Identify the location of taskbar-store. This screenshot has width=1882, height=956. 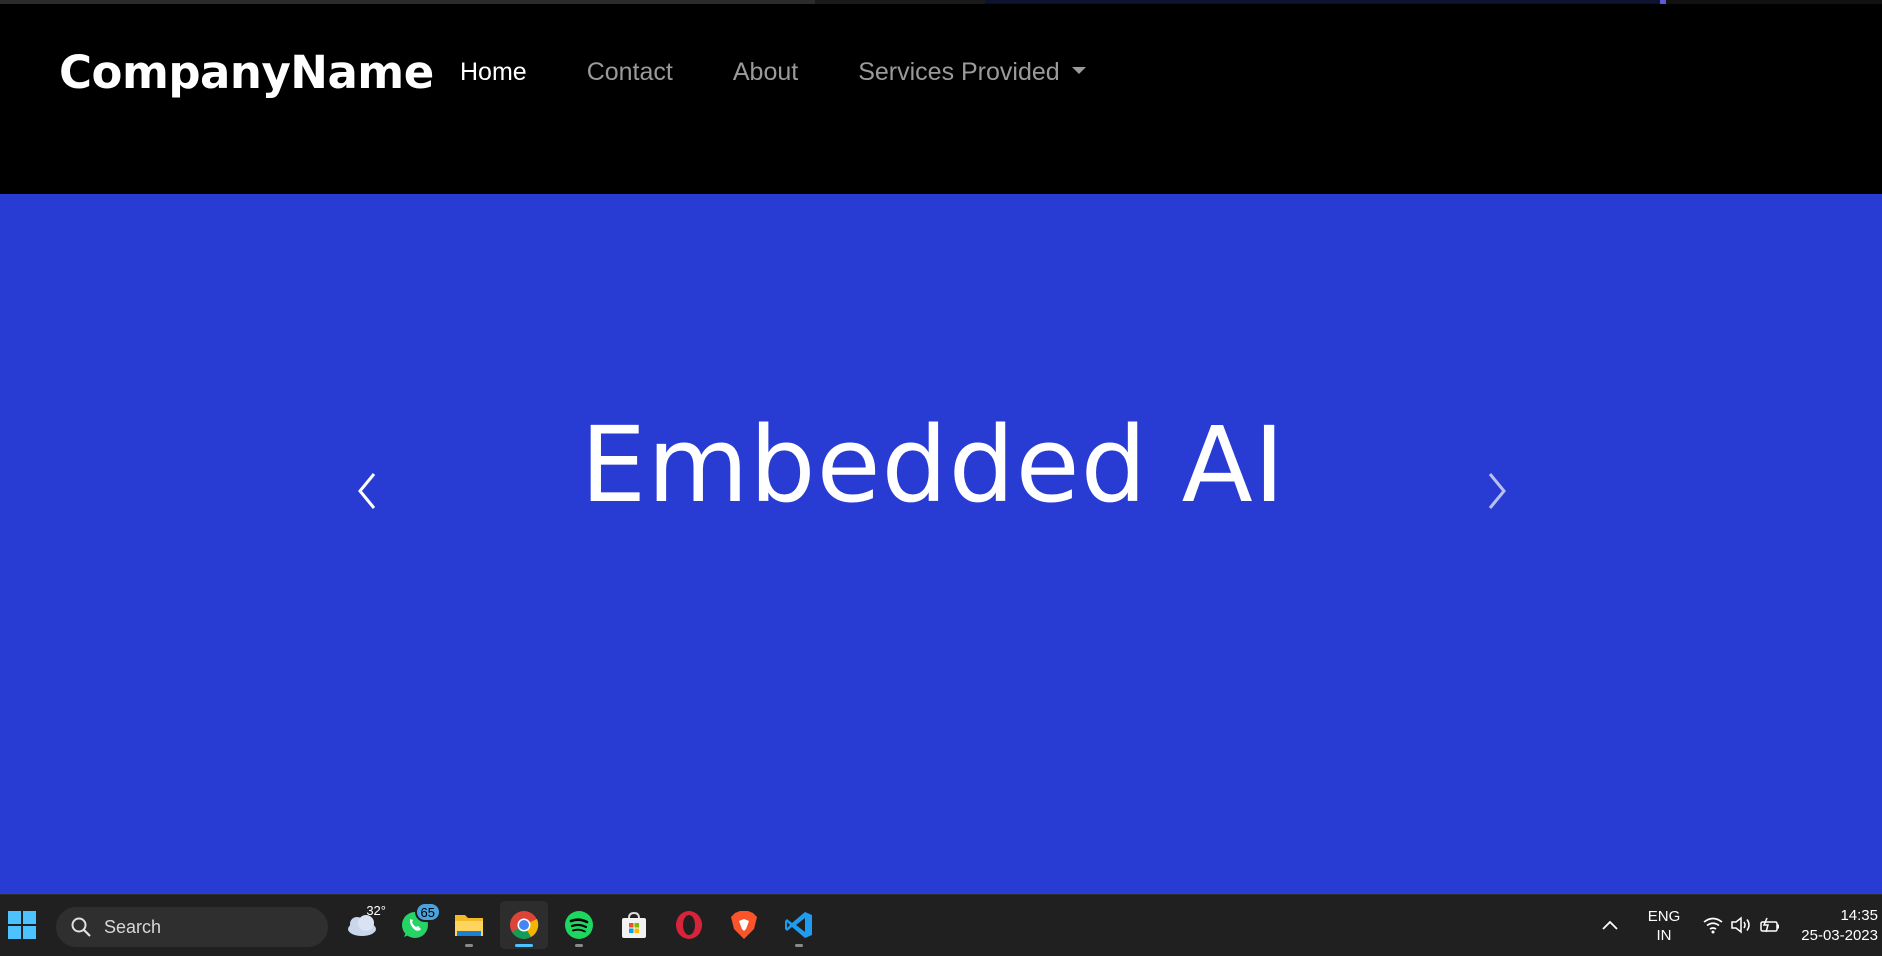
(634, 925).